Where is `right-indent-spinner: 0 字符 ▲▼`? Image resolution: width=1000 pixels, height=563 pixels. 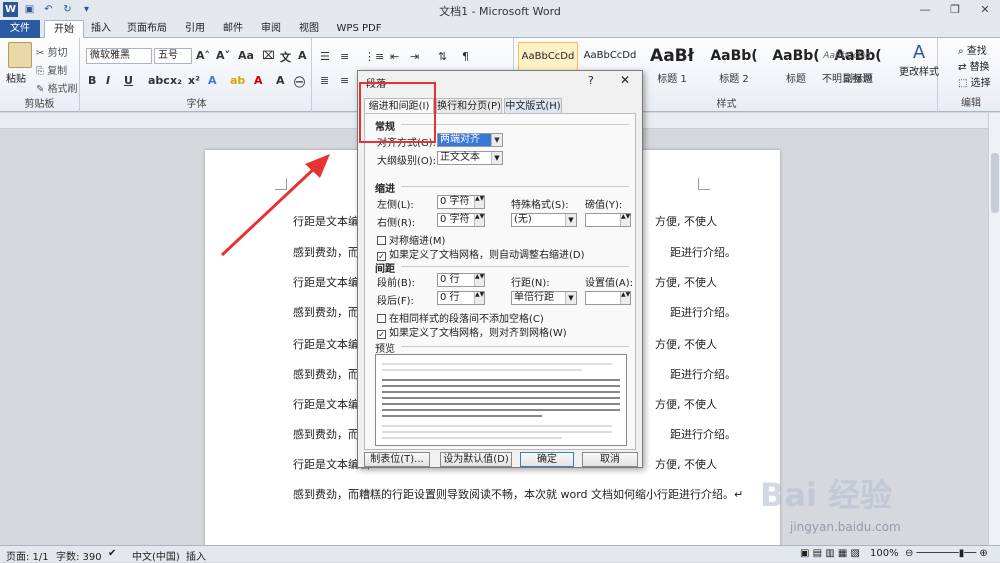 right-indent-spinner: 0 字符 ▲▼ is located at coordinates (461, 220).